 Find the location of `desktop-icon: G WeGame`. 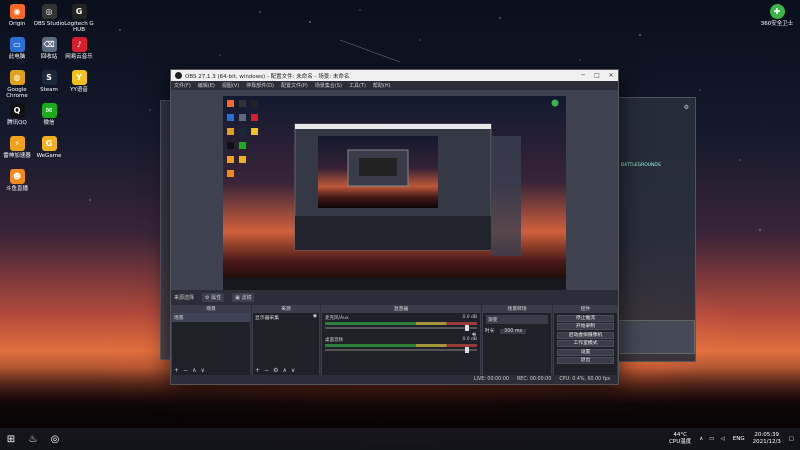

desktop-icon: G WeGame is located at coordinates (49, 147).